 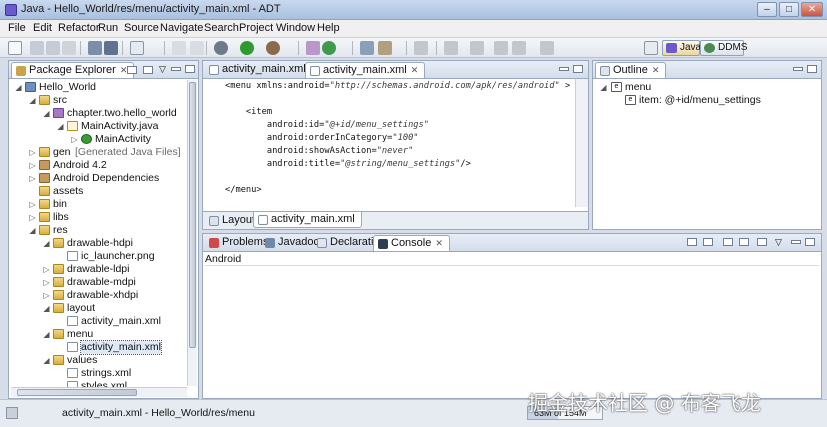 I want to click on toggle-mark-occurrences-icon, so click(x=421, y=48).